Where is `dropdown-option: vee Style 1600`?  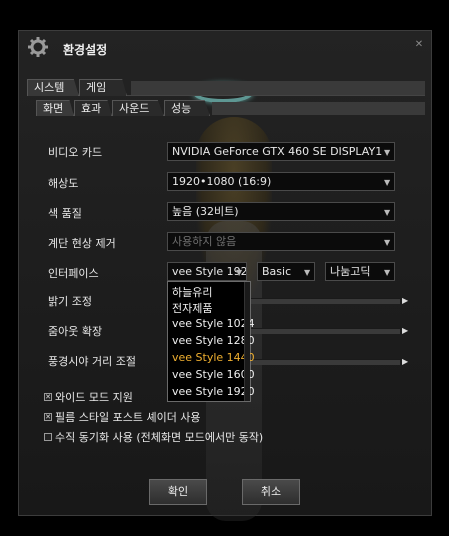 dropdown-option: vee Style 1600 is located at coordinates (213, 374).